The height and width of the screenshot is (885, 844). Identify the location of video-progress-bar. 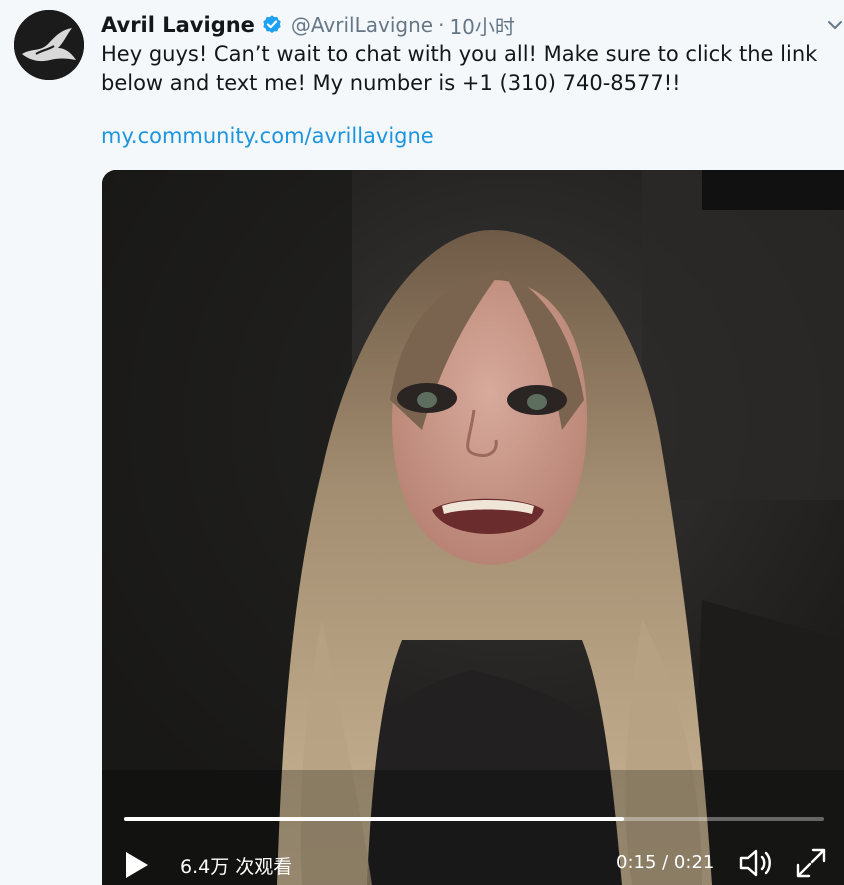
(474, 819).